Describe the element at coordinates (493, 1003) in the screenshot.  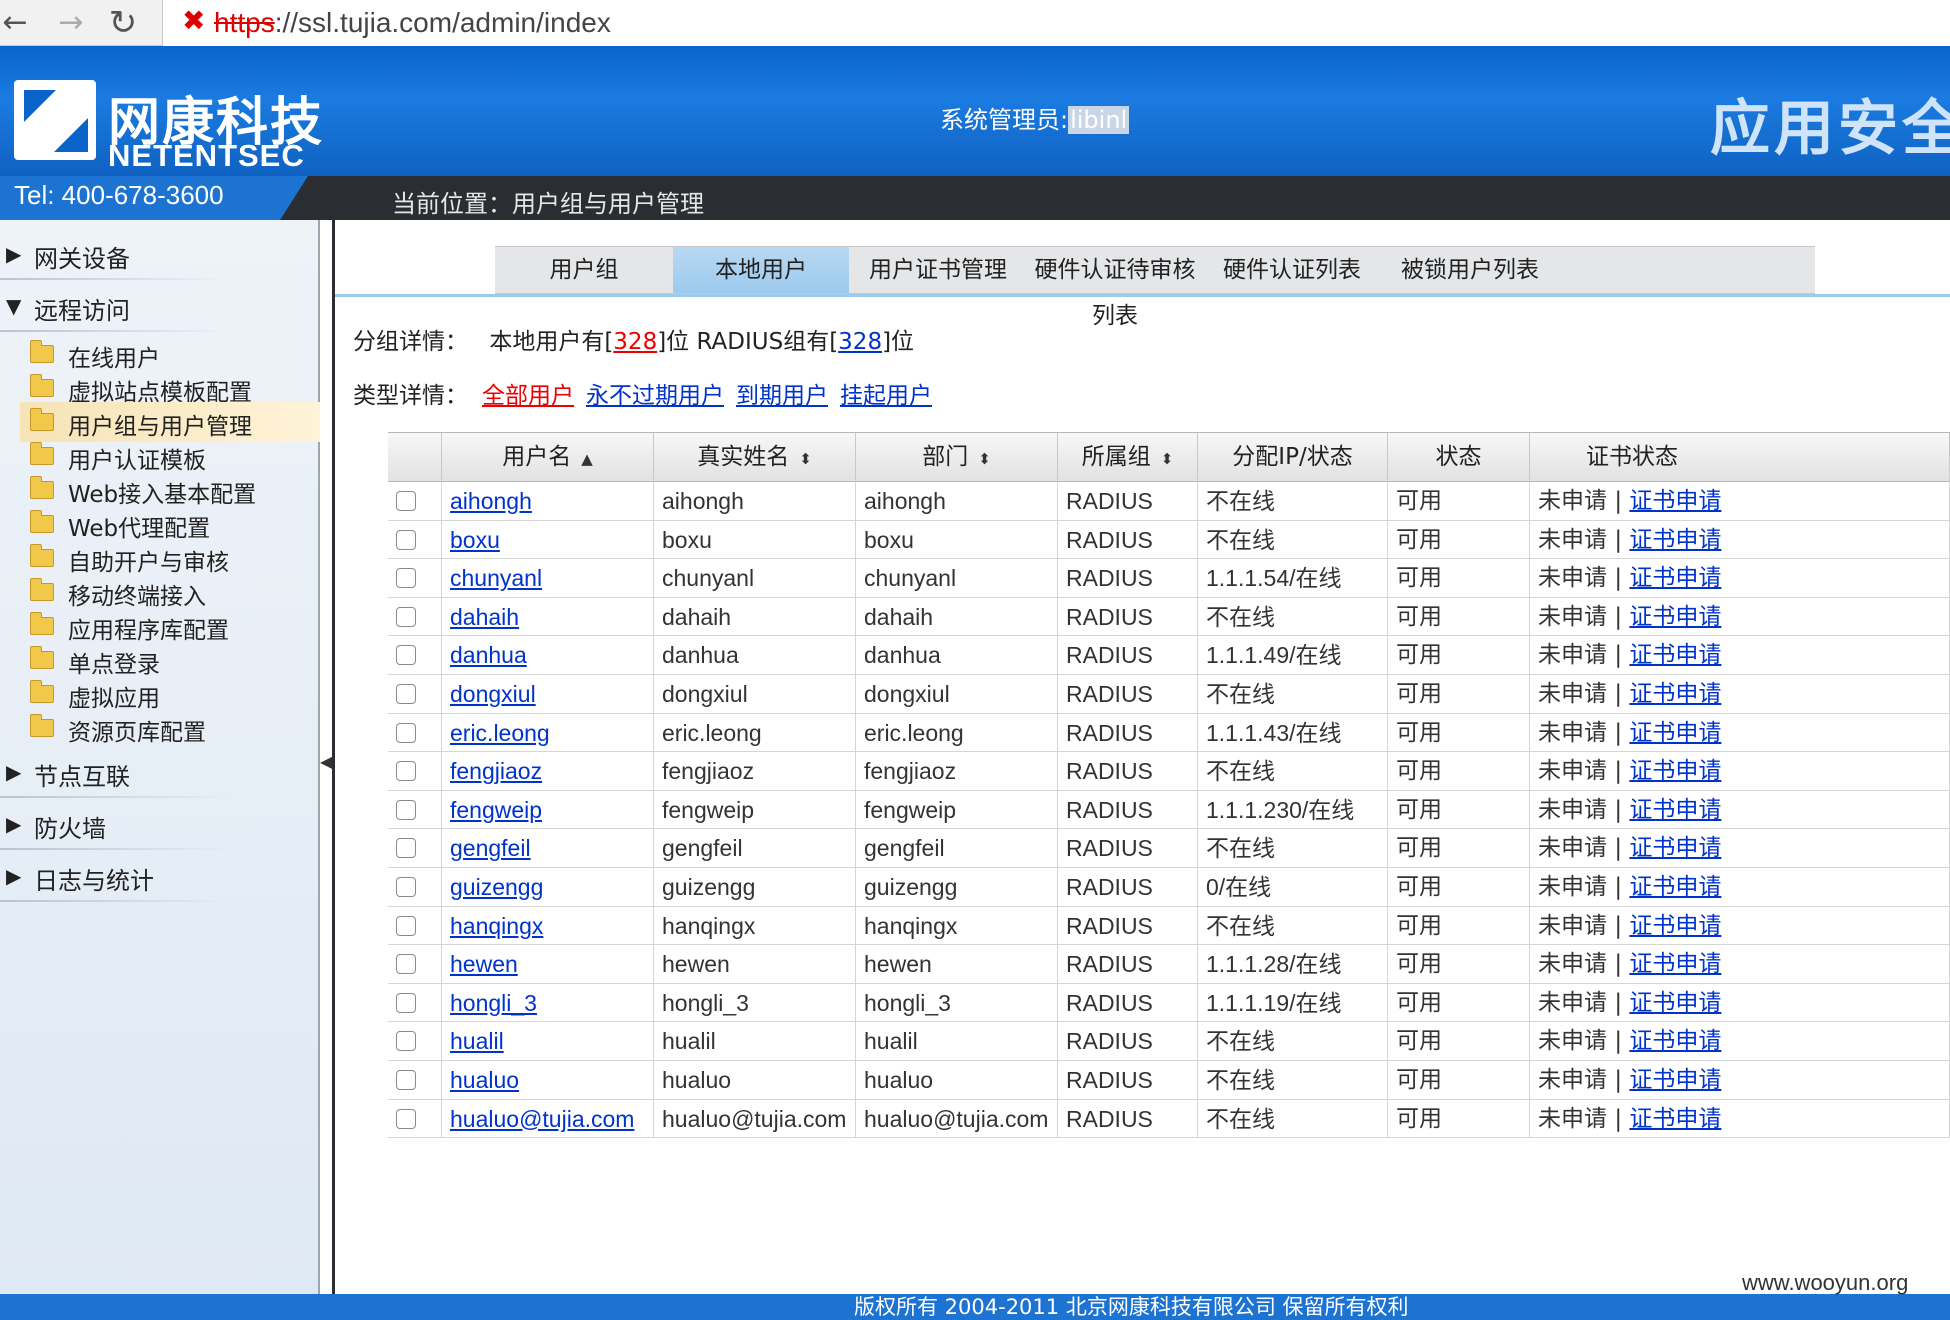
I see `username-link: hongli_3` at that location.